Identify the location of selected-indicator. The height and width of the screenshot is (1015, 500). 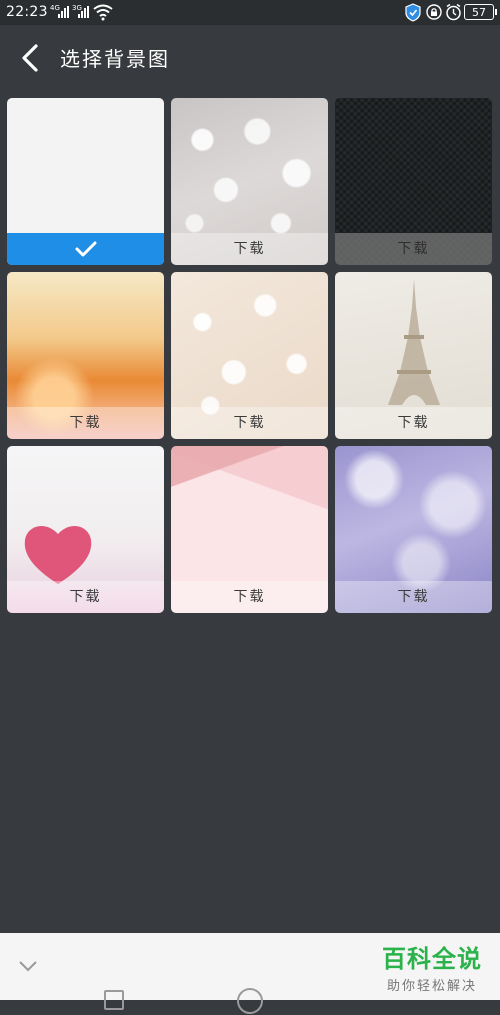
(85, 249).